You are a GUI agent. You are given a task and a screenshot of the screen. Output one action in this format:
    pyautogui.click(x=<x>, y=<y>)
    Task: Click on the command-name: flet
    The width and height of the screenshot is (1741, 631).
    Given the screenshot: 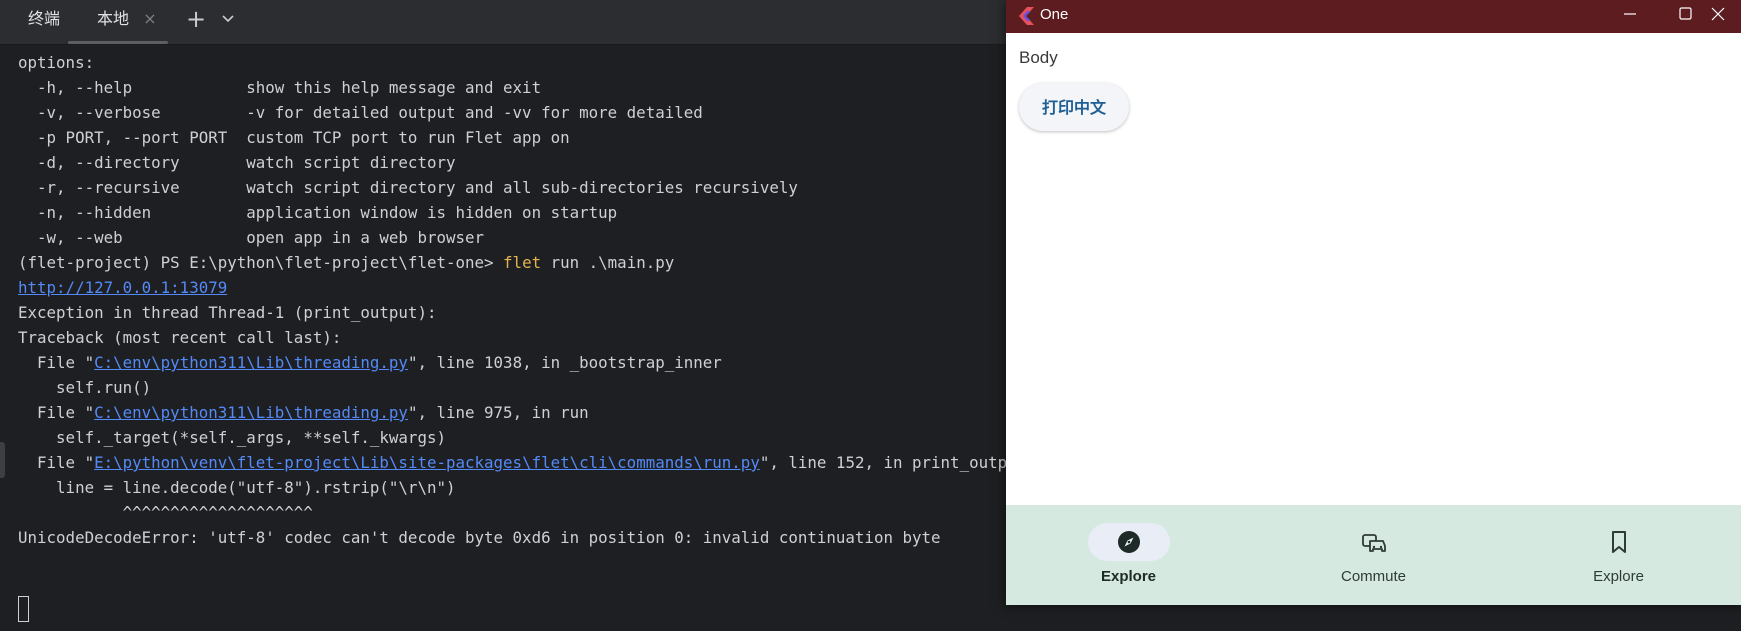 What is the action you would take?
    pyautogui.click(x=522, y=262)
    